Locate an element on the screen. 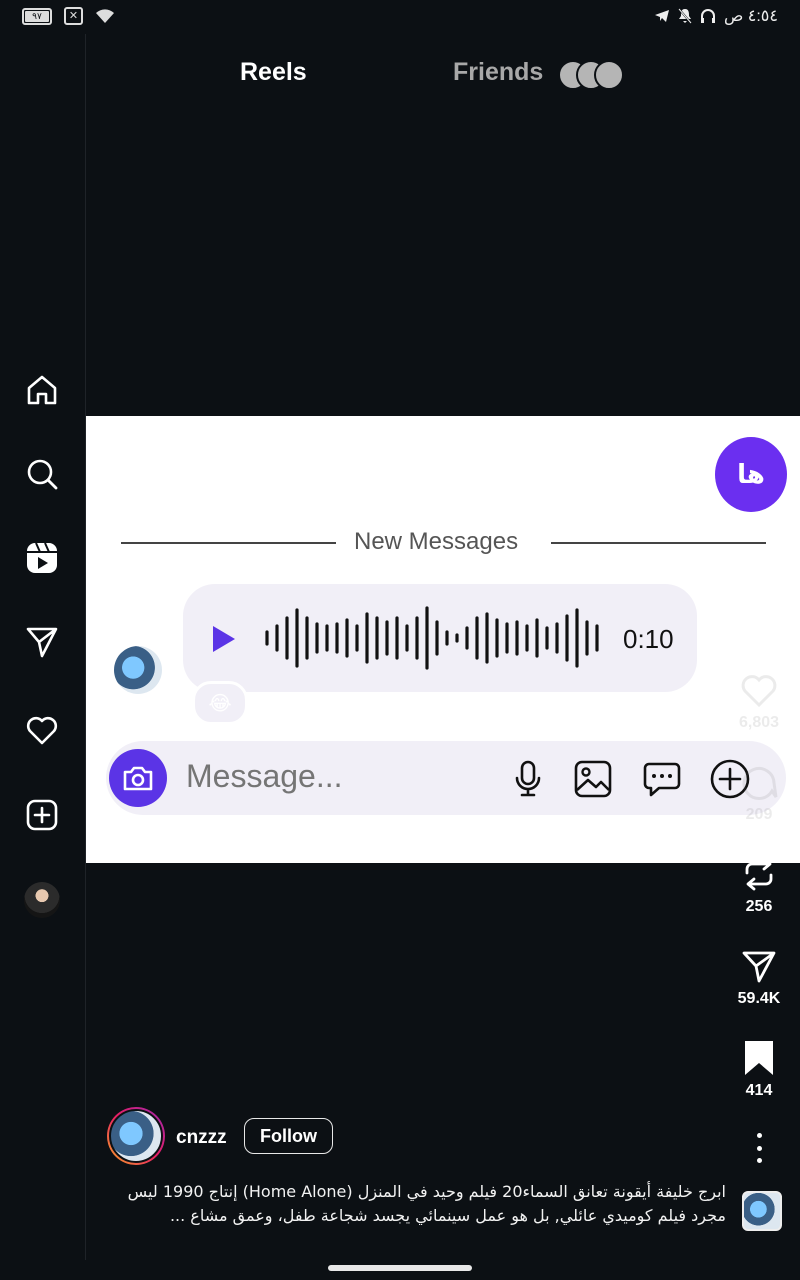 This screenshot has height=1280, width=800. sidebar-item-profile is located at coordinates (42, 900).